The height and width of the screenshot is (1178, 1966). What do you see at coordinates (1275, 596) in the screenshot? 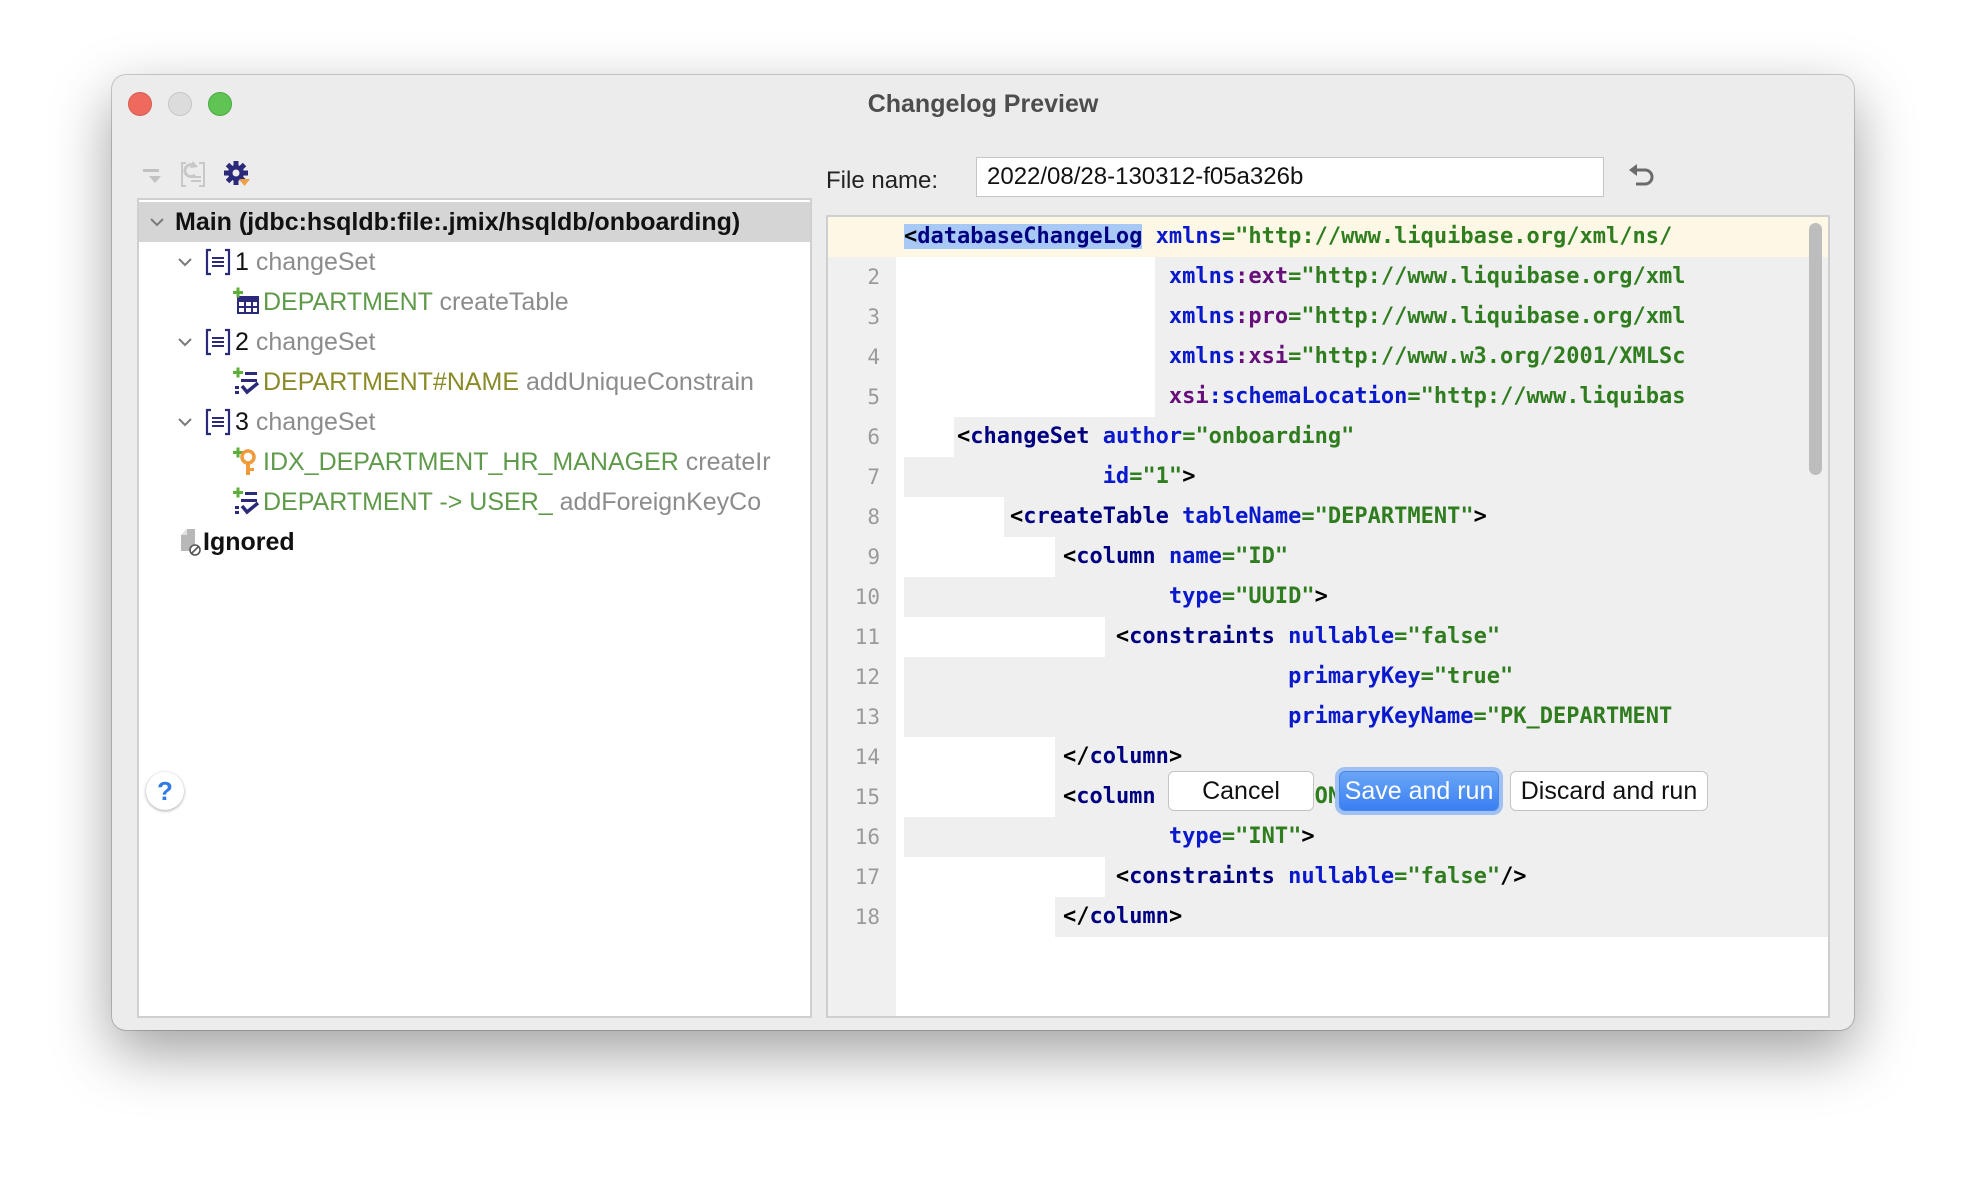
I see `code-token-val: "UUID"` at bounding box center [1275, 596].